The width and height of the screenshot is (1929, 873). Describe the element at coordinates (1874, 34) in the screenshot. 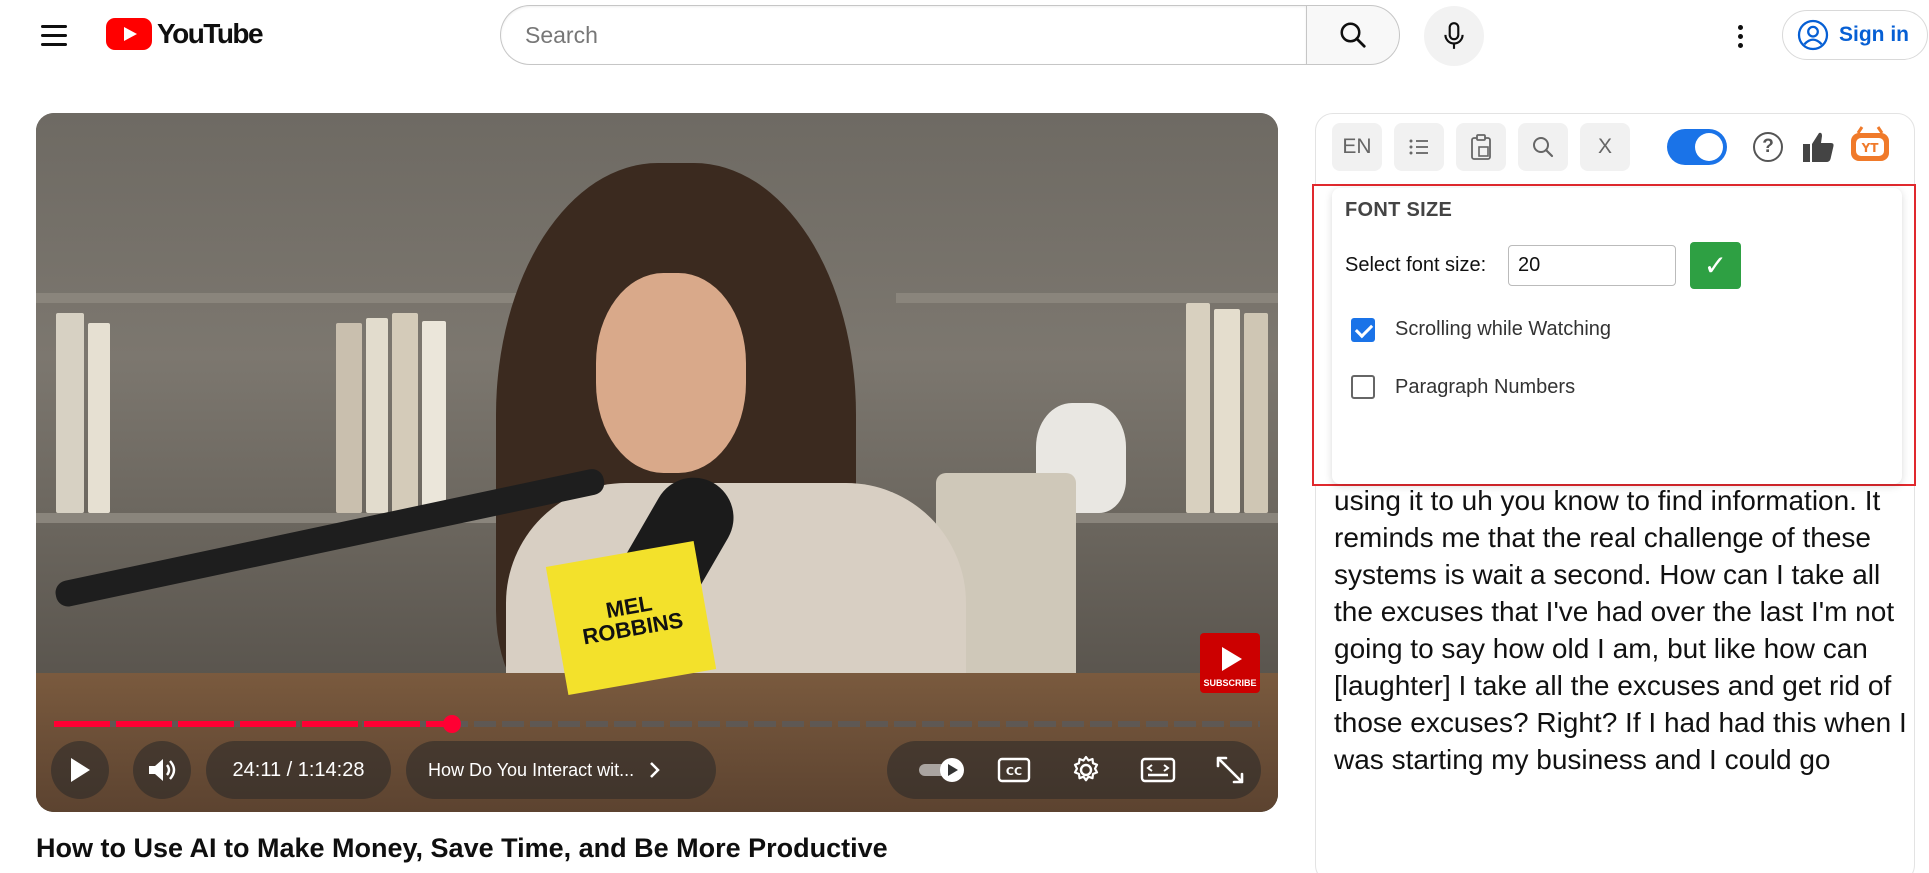

I see `sign-in-label: Sign in` at that location.